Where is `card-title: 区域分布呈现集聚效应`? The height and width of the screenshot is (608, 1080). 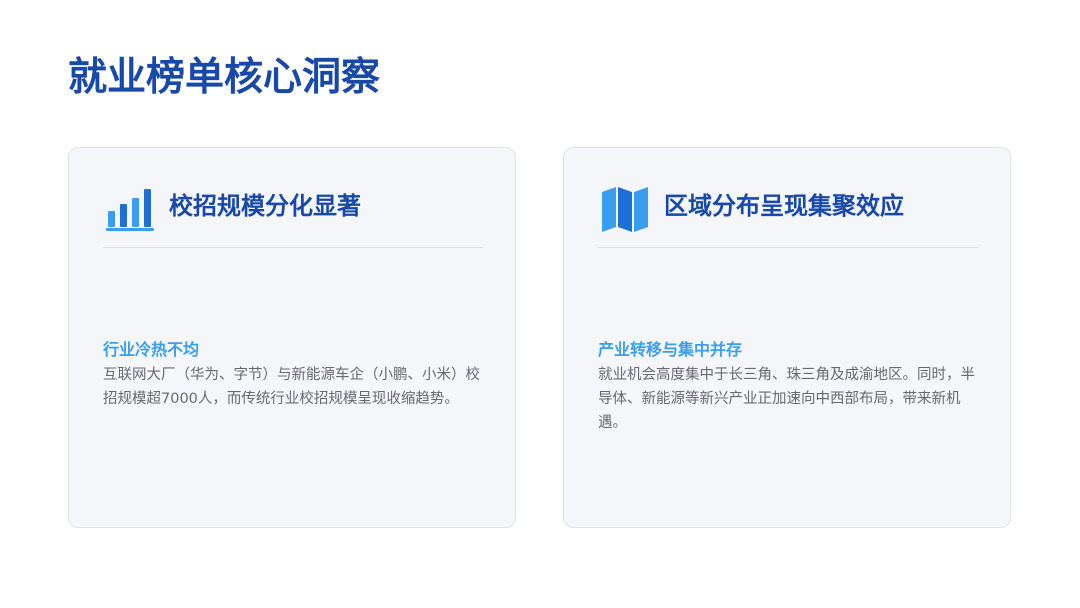
card-title: 区域分布呈现集聚效应 is located at coordinates (784, 206).